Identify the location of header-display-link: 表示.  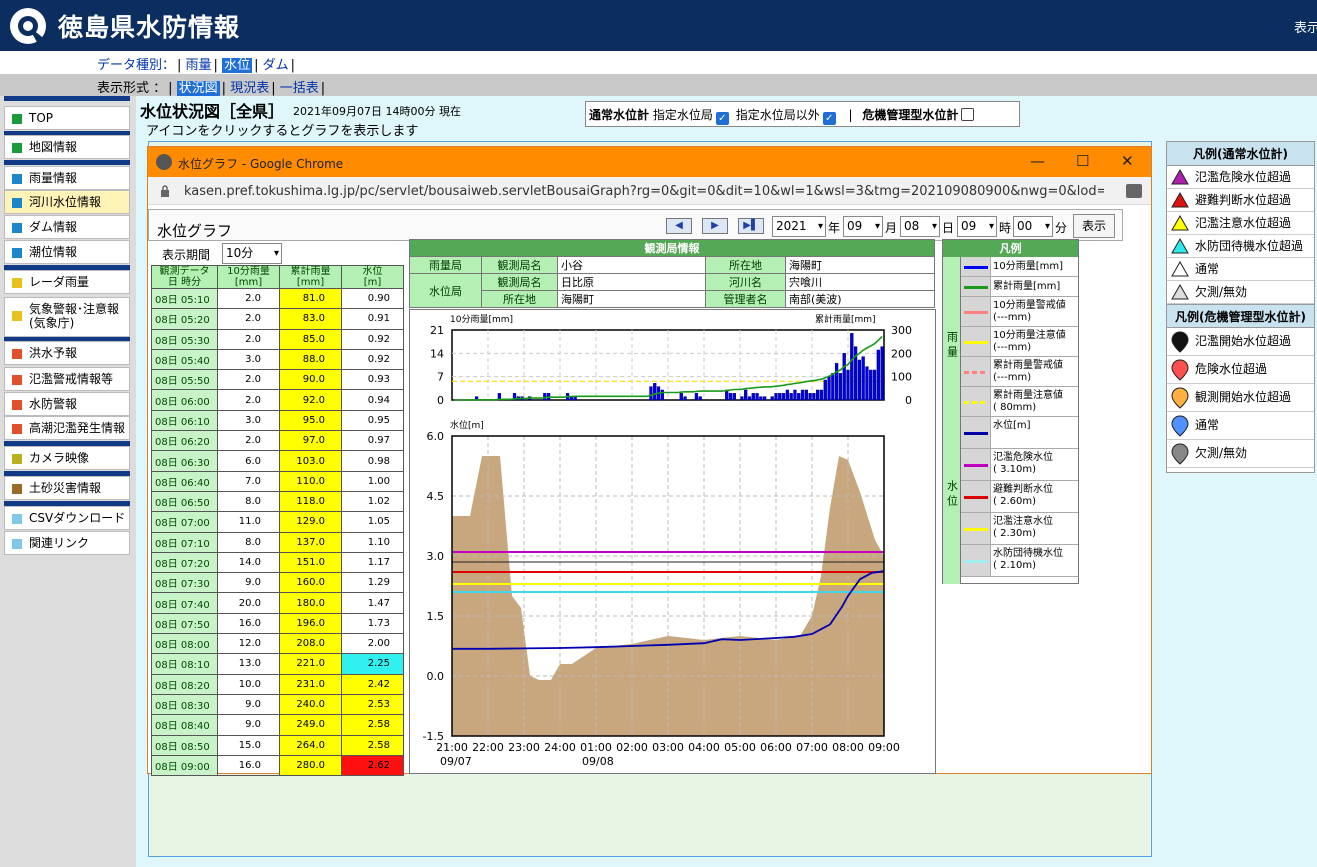
(1305, 26).